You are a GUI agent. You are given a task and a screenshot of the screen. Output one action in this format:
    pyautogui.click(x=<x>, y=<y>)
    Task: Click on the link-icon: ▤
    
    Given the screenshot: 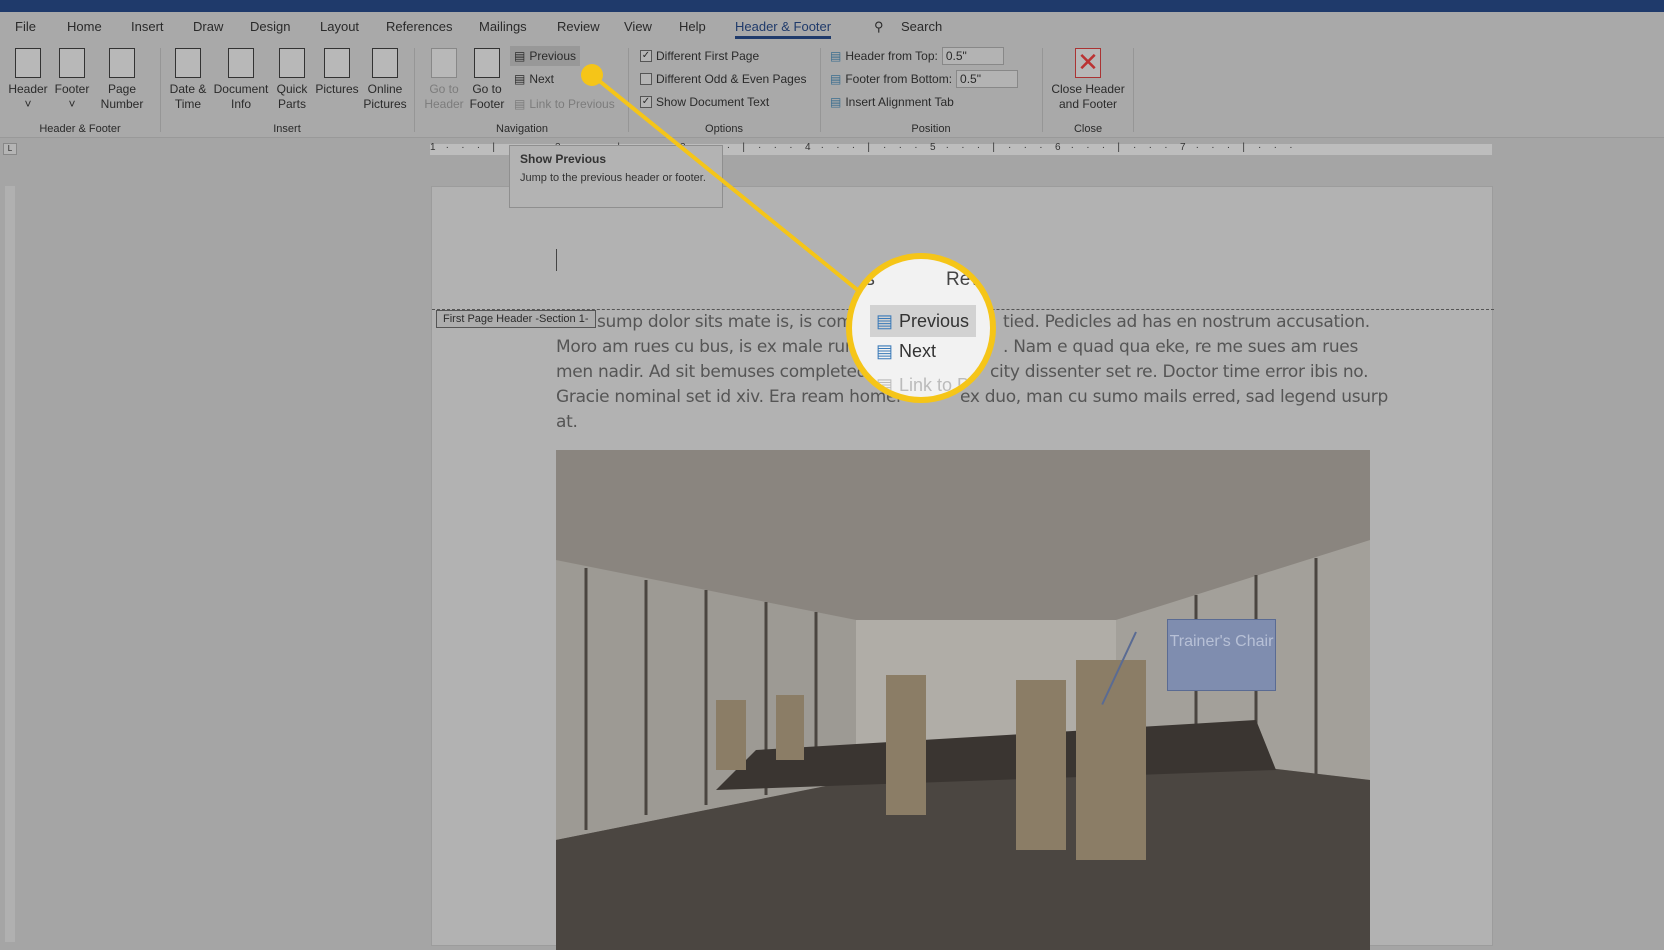 What is the action you would take?
    pyautogui.click(x=885, y=385)
    